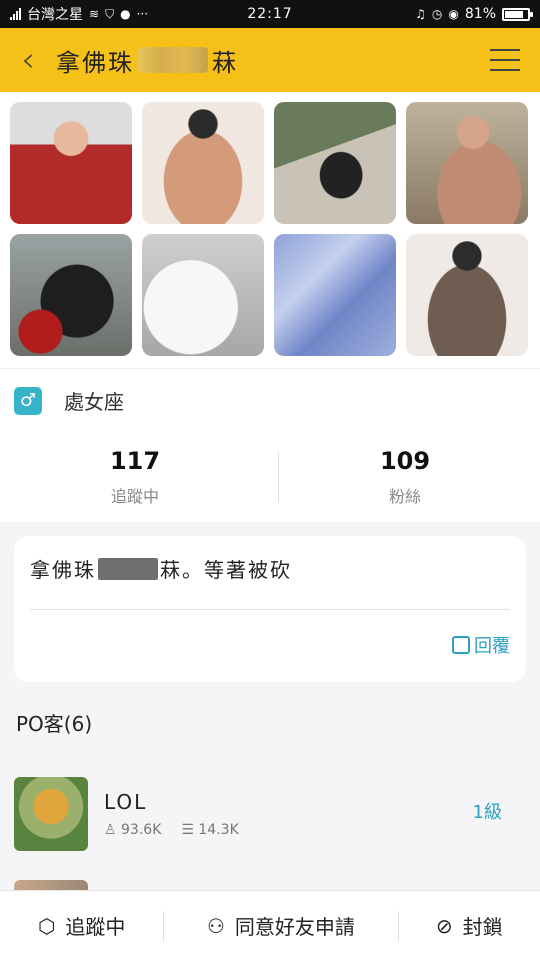 Image resolution: width=540 pixels, height=960 pixels. Describe the element at coordinates (63, 570) in the screenshot. I see `status-text-start: 拿佛珠` at that location.